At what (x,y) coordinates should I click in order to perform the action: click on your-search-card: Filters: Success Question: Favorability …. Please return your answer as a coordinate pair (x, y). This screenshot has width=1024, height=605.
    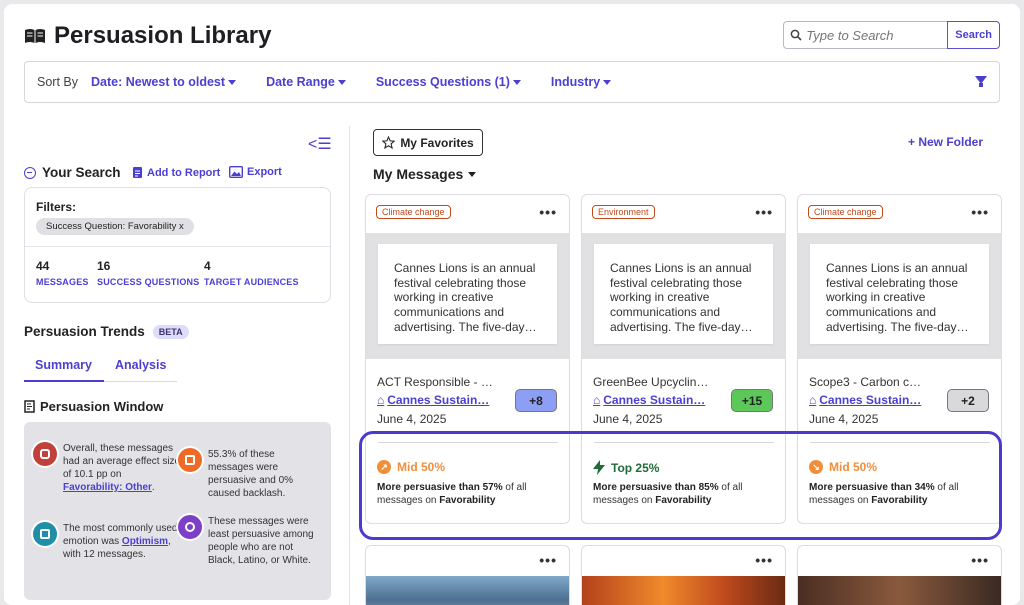
    Looking at the image, I should click on (177, 245).